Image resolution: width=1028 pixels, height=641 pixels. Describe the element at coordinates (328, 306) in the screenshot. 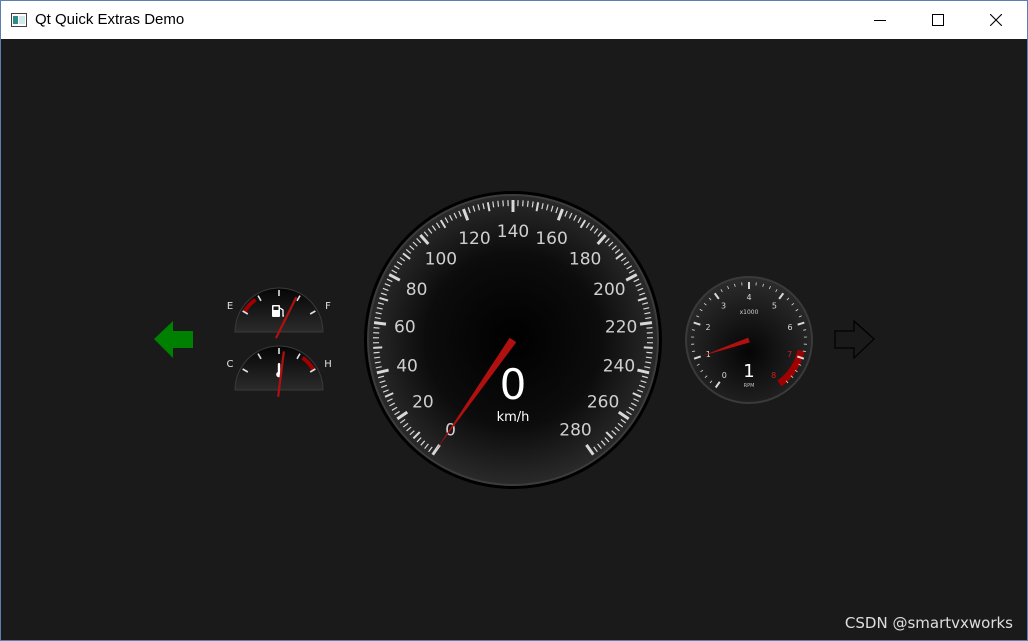

I see `fuel-full-label: F` at that location.